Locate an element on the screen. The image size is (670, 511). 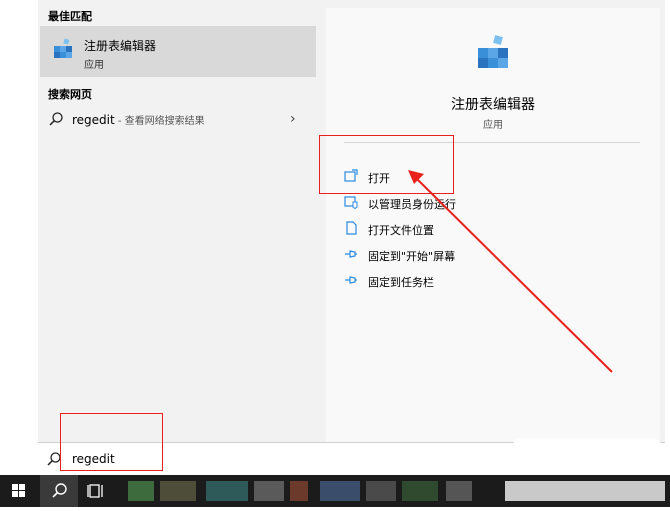
taskbar is located at coordinates (335, 491).